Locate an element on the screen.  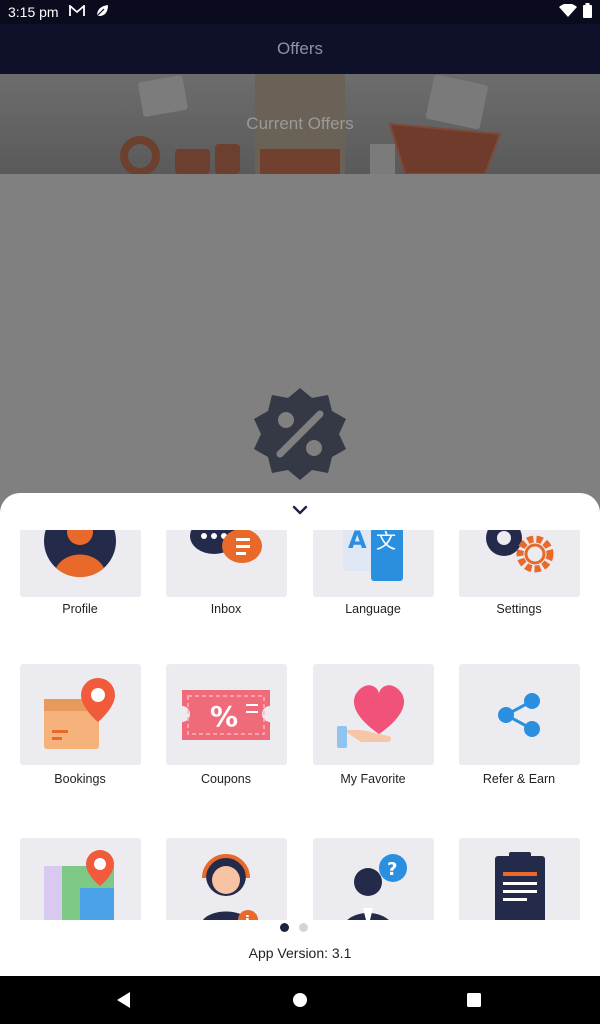
status-time: 3:15 pm is located at coordinates (33, 12).